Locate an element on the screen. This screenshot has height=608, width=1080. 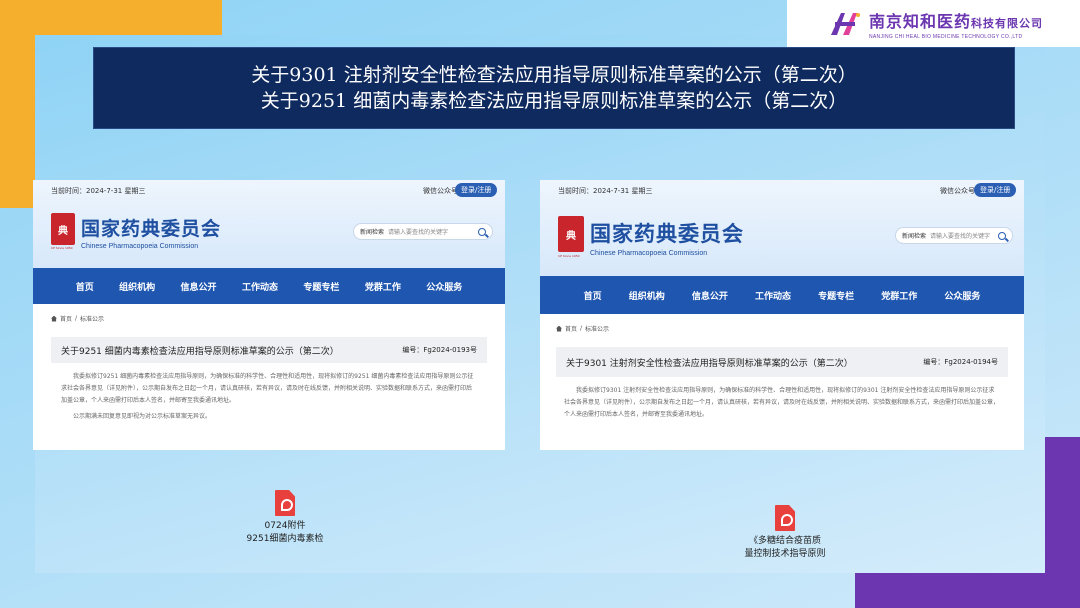
title-line-1: 关于9301 注射剂安全性检查法应用指导原则标准草案的公示（第二次） is located at coordinates (554, 75).